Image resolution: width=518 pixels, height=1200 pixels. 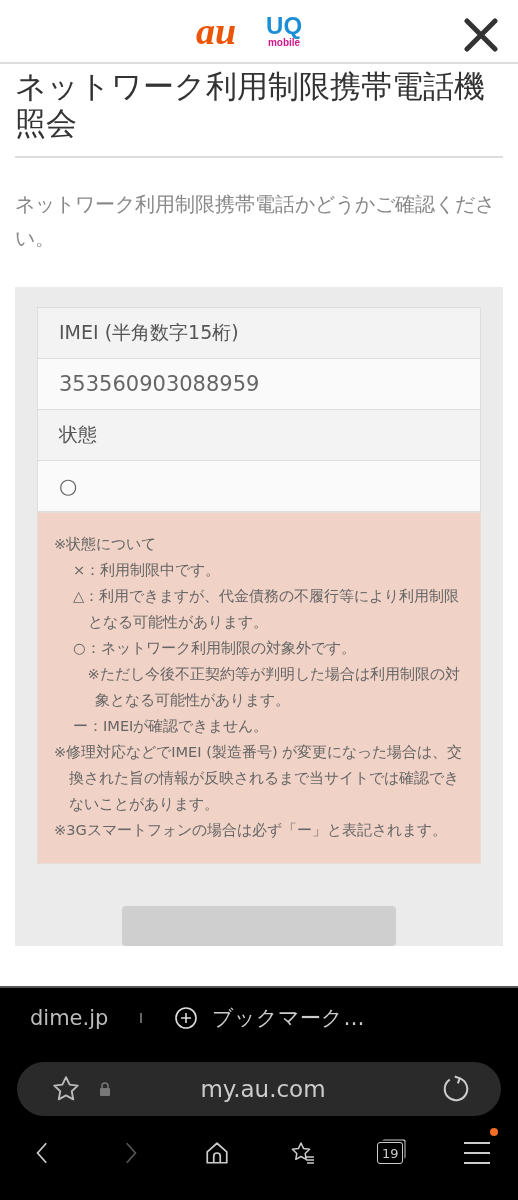 I want to click on url-text: my.au.com, so click(x=263, y=1089).